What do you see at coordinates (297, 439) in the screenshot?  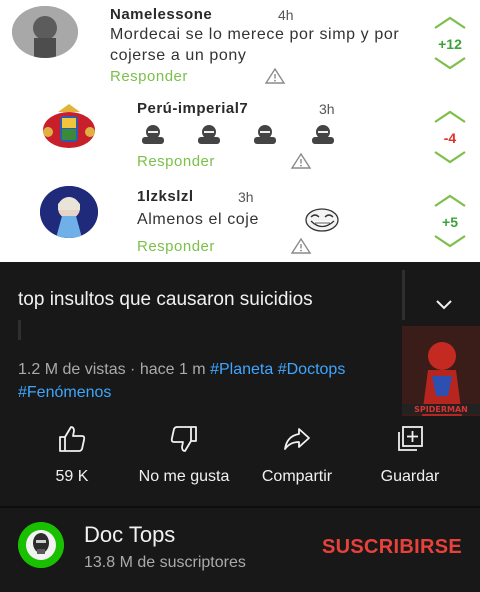 I see `share-icon` at bounding box center [297, 439].